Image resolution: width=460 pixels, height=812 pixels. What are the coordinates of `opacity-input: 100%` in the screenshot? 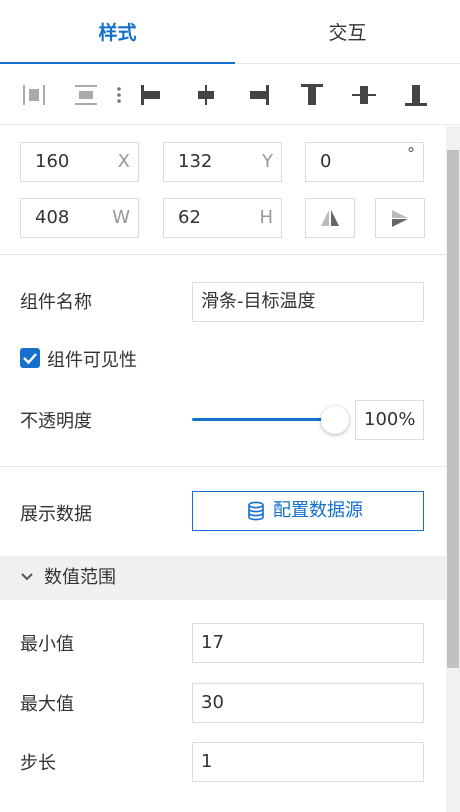 It's located at (389, 420).